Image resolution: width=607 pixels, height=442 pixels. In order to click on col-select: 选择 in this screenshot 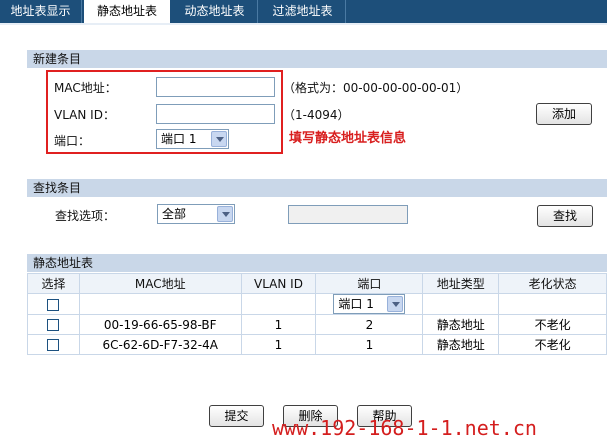, I will do `click(53, 283)`.